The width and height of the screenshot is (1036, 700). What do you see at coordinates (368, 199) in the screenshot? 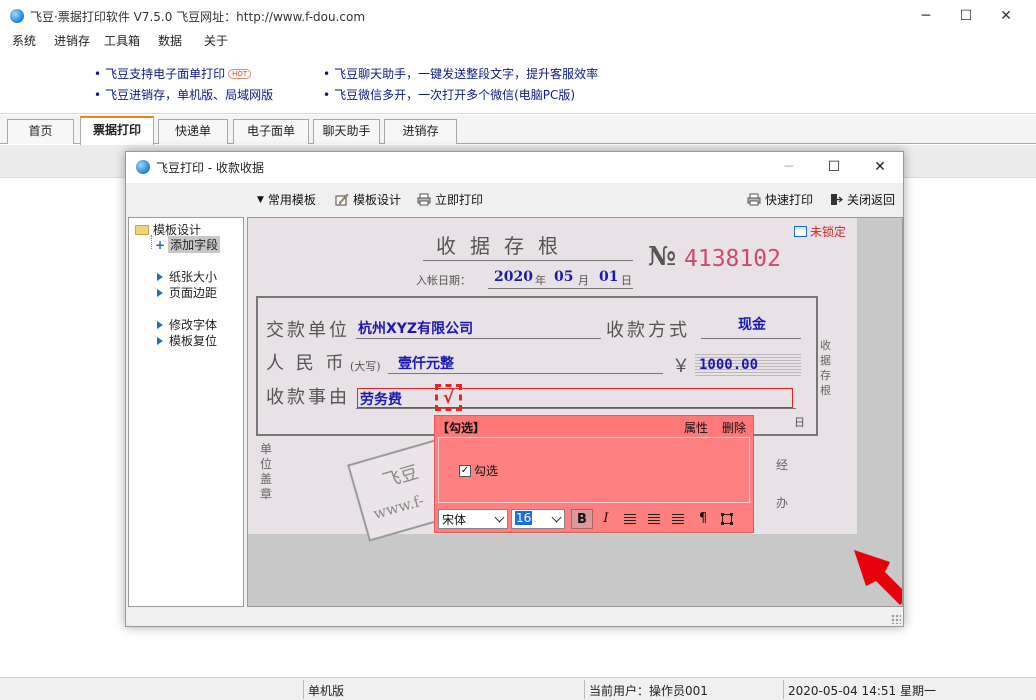
I see `template-design-button: 模板设计` at bounding box center [368, 199].